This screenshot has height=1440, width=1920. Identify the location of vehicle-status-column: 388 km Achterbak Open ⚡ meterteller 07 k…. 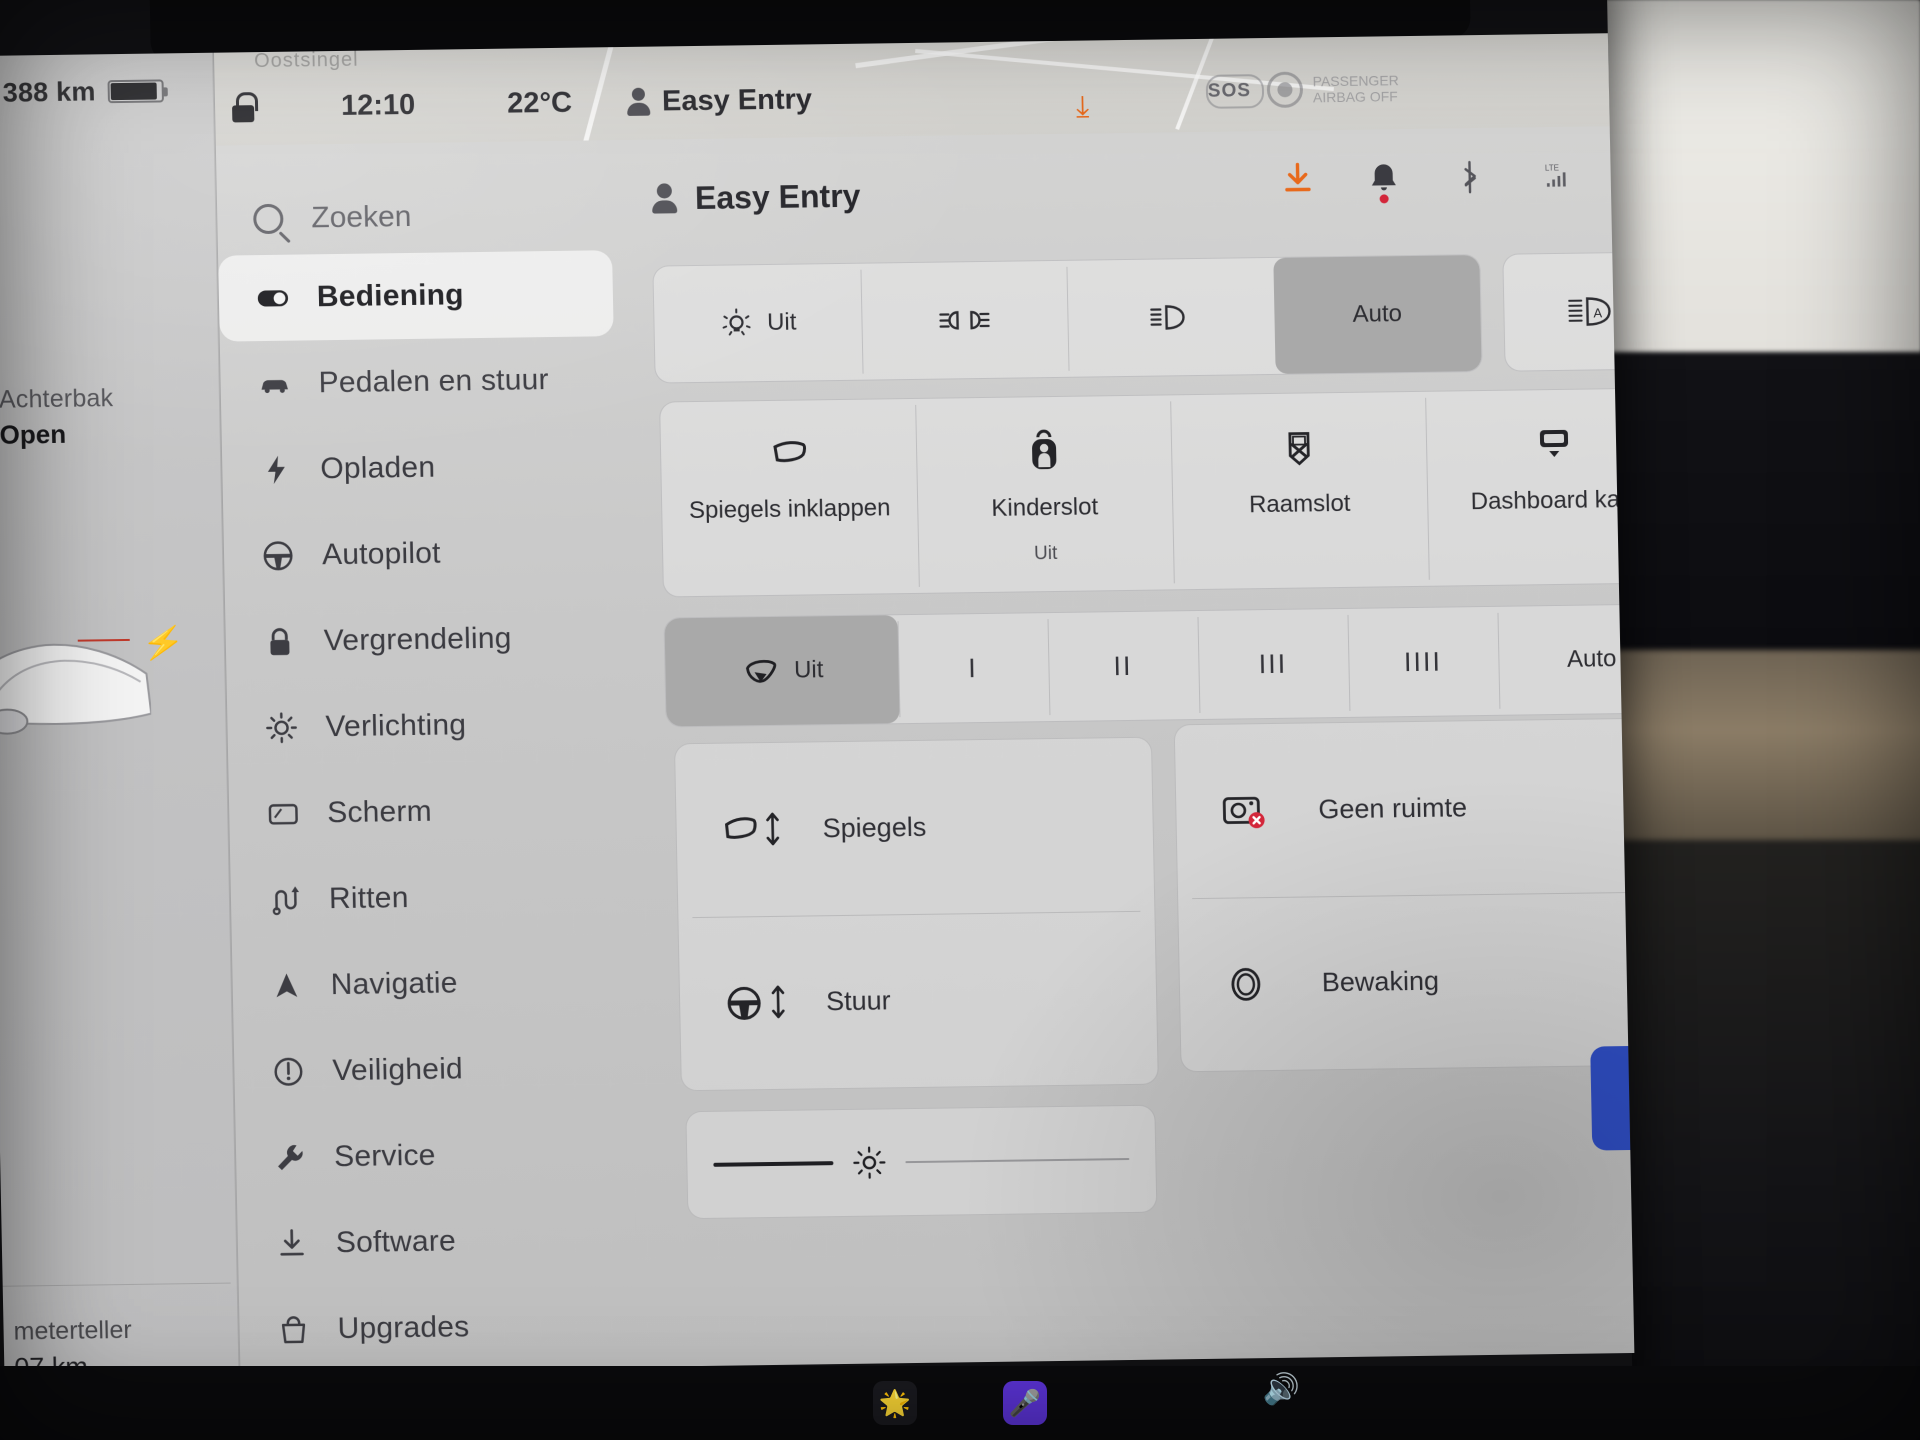
(120, 714).